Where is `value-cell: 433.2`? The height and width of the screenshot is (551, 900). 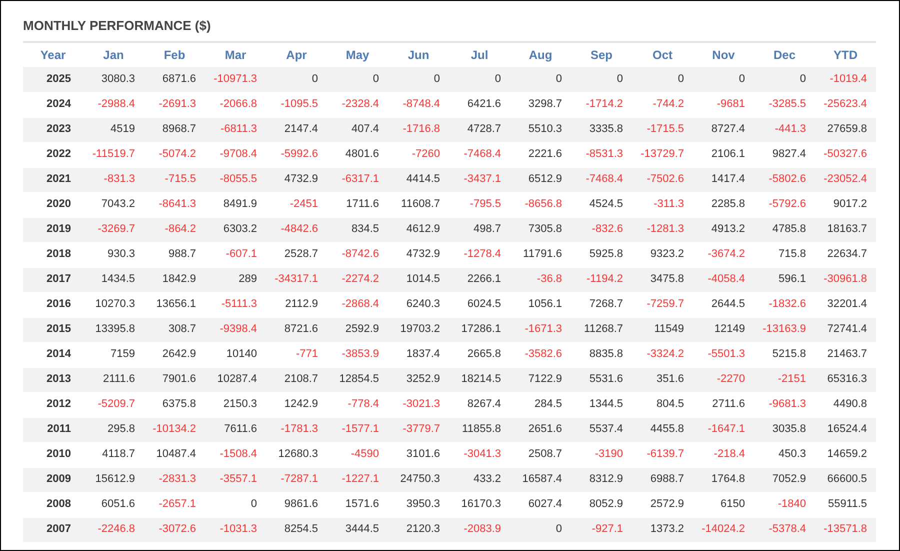 value-cell: 433.2 is located at coordinates (487, 479).